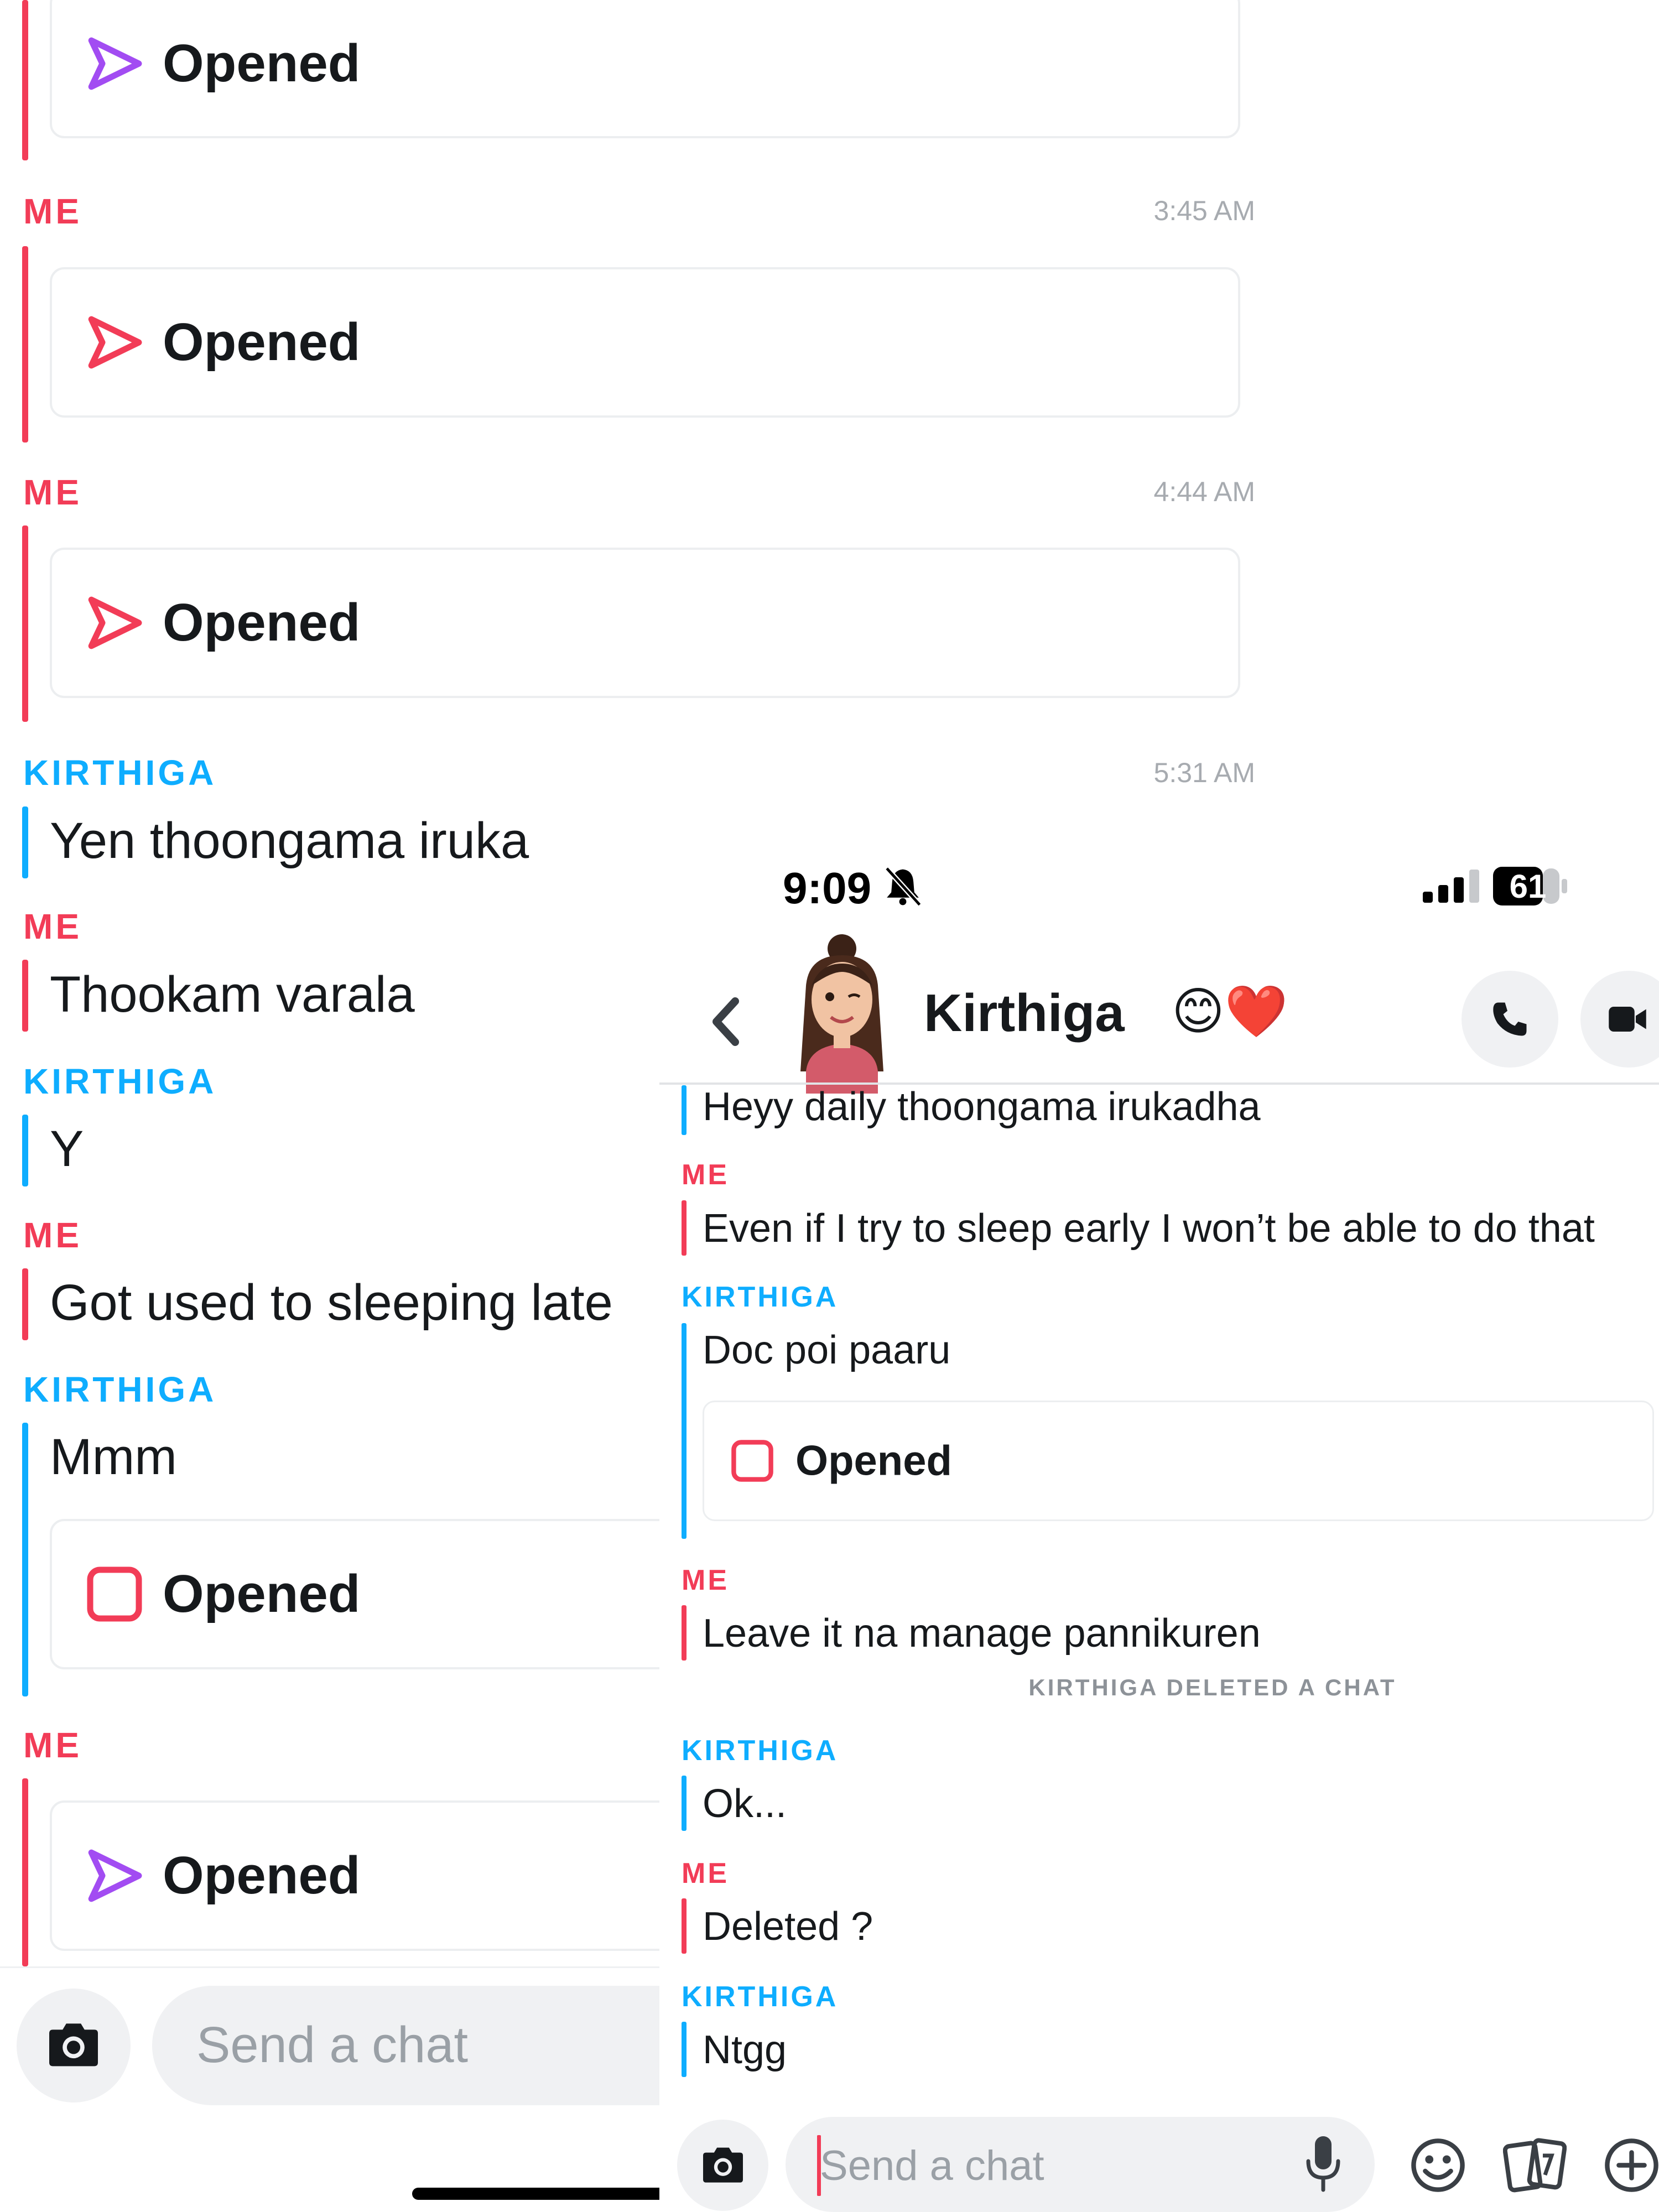 This screenshot has height=2212, width=1659. I want to click on plus-icon, so click(1631, 2165).